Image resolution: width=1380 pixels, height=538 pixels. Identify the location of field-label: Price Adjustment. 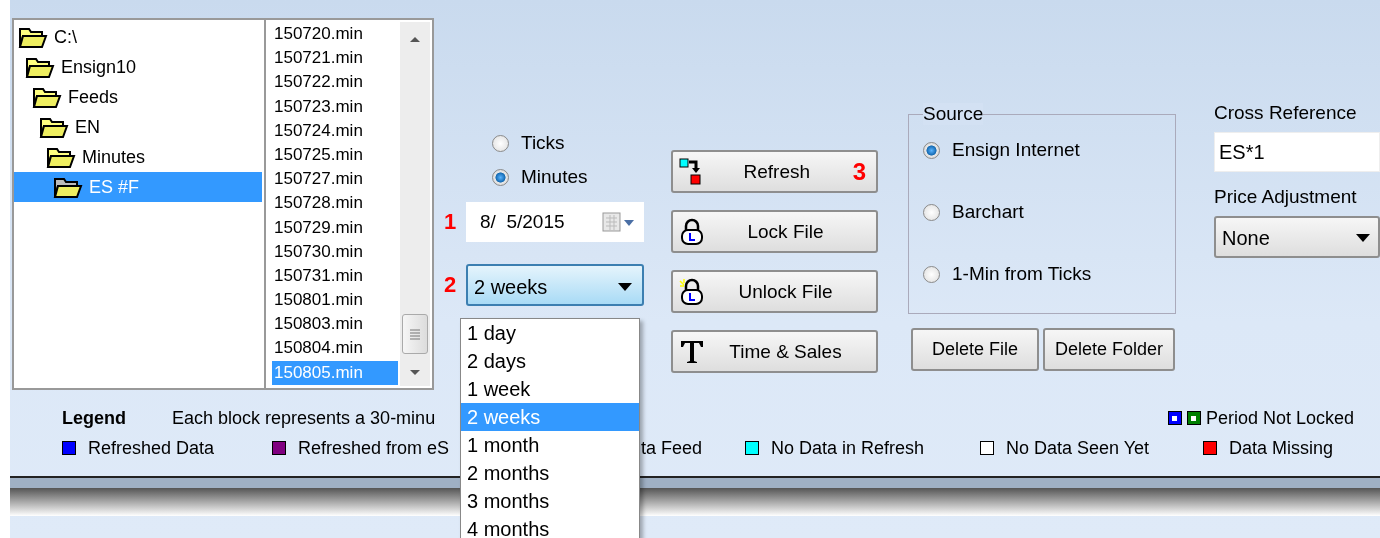
(1286, 197).